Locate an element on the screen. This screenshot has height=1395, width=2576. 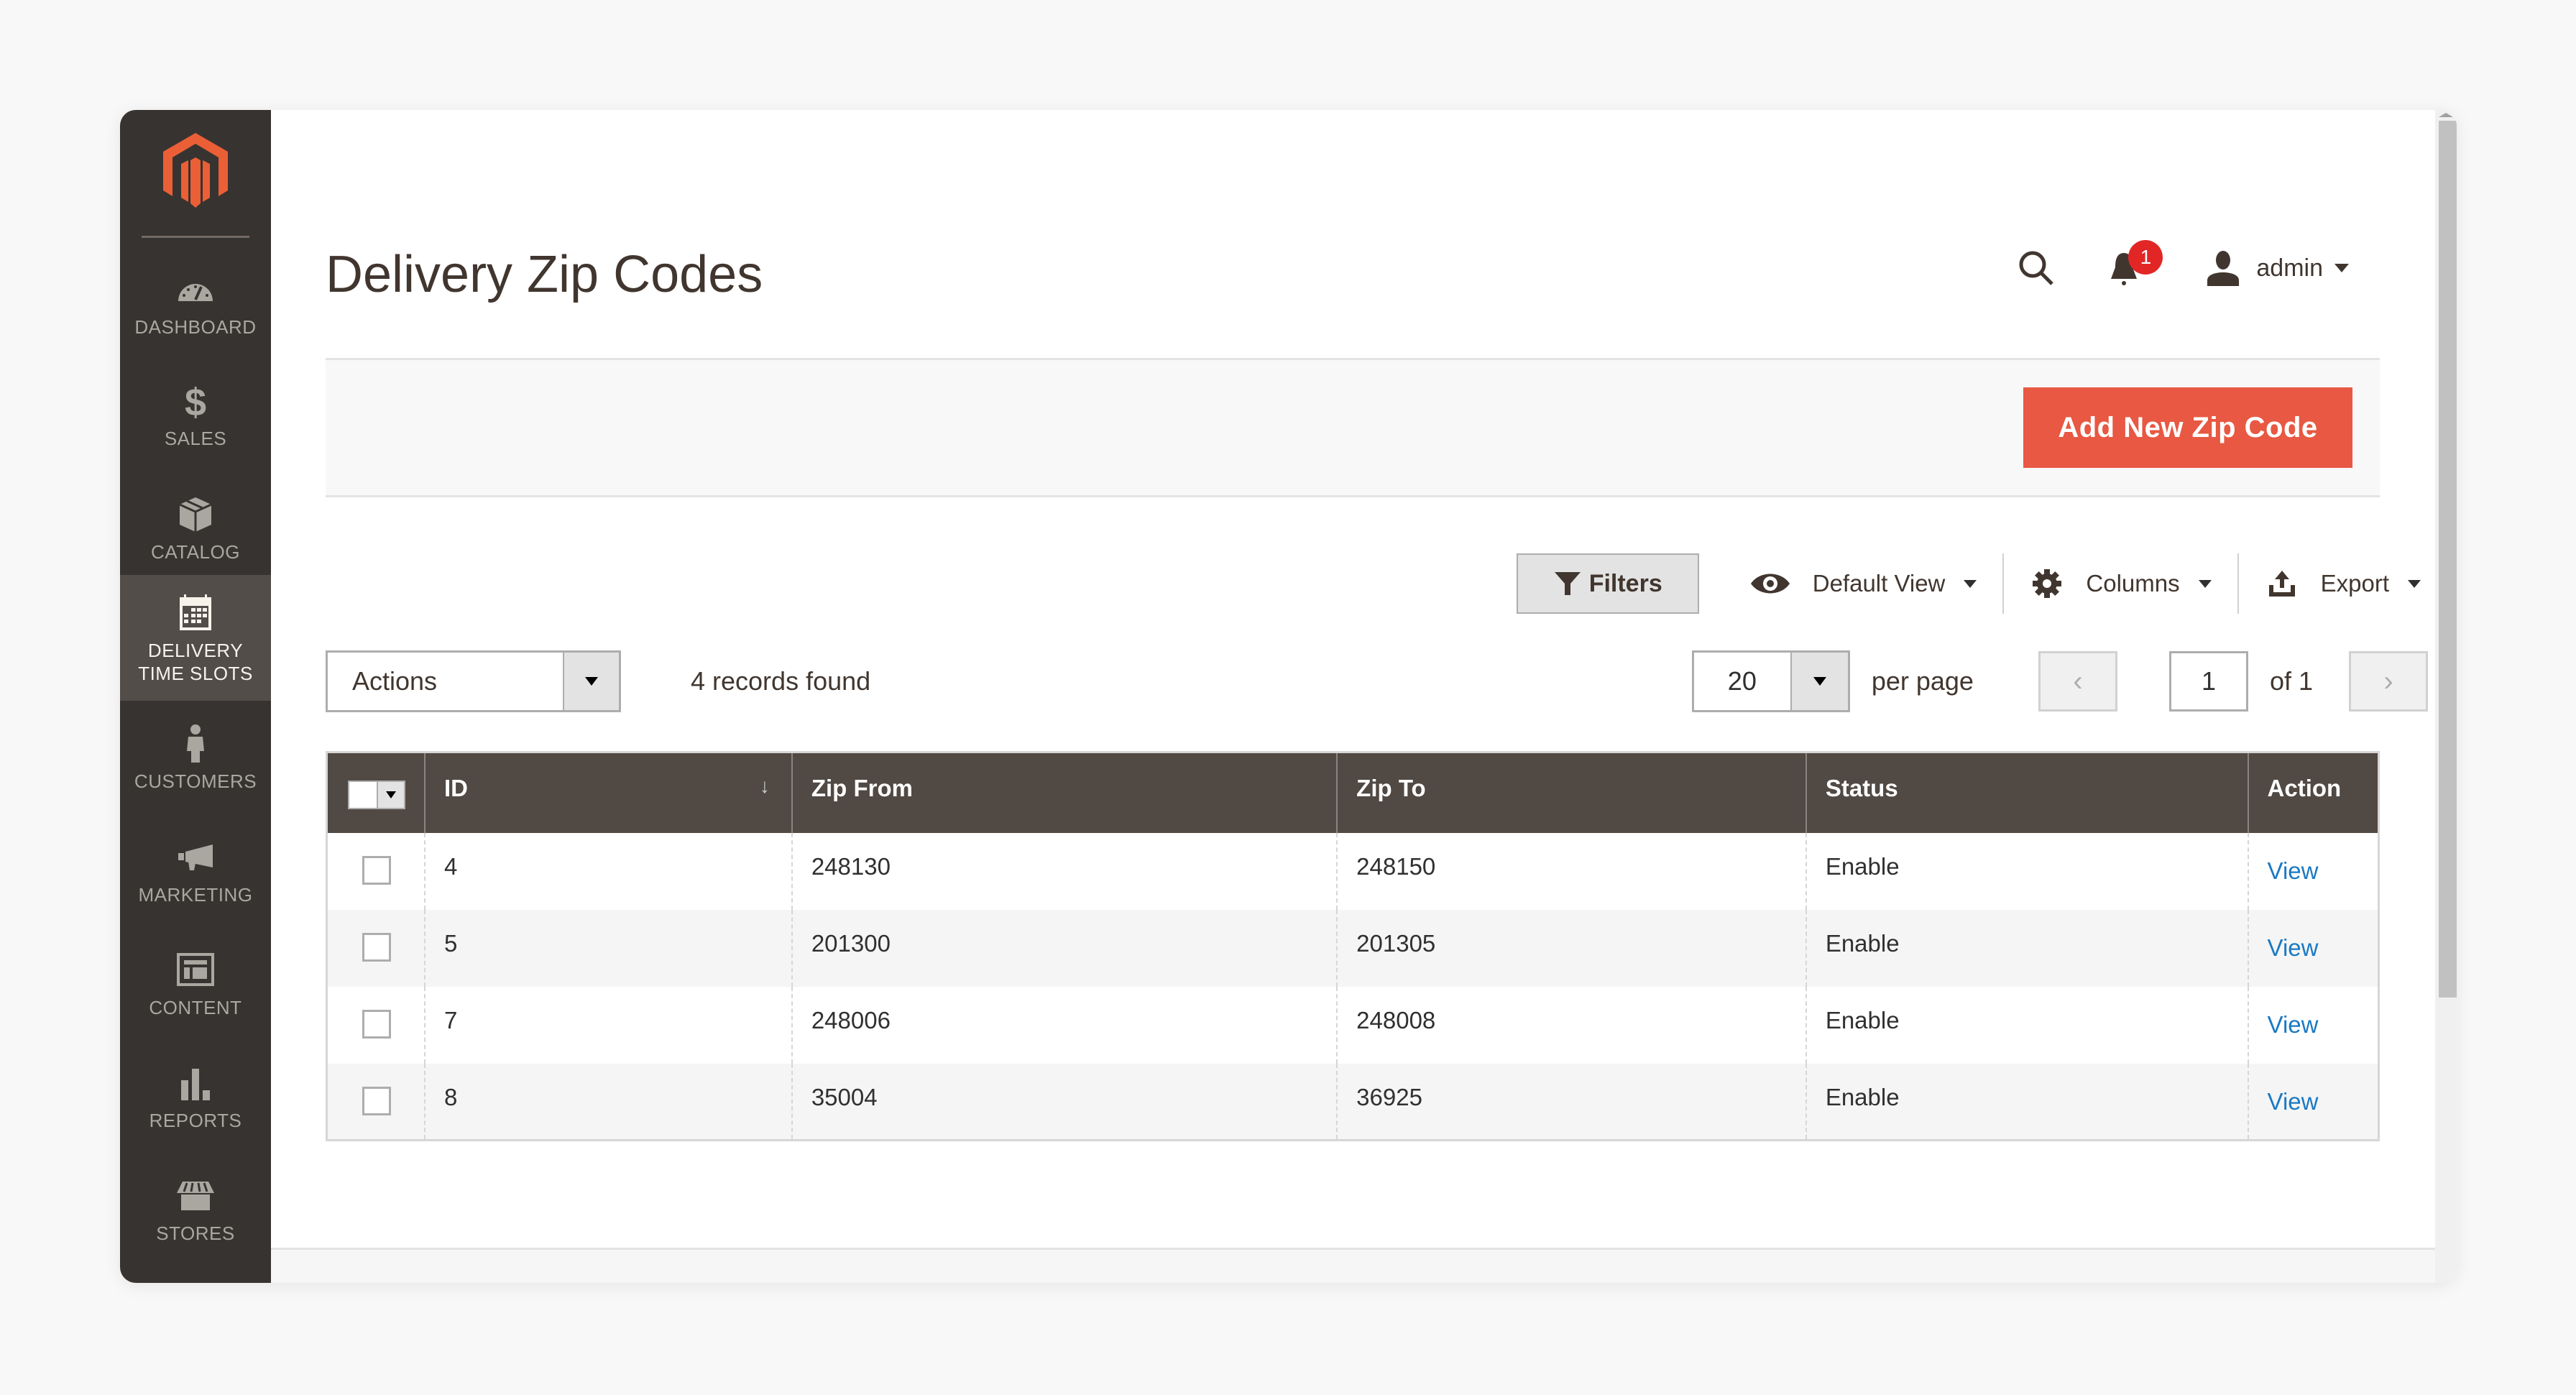
actions-label: Actions is located at coordinates (395, 681).